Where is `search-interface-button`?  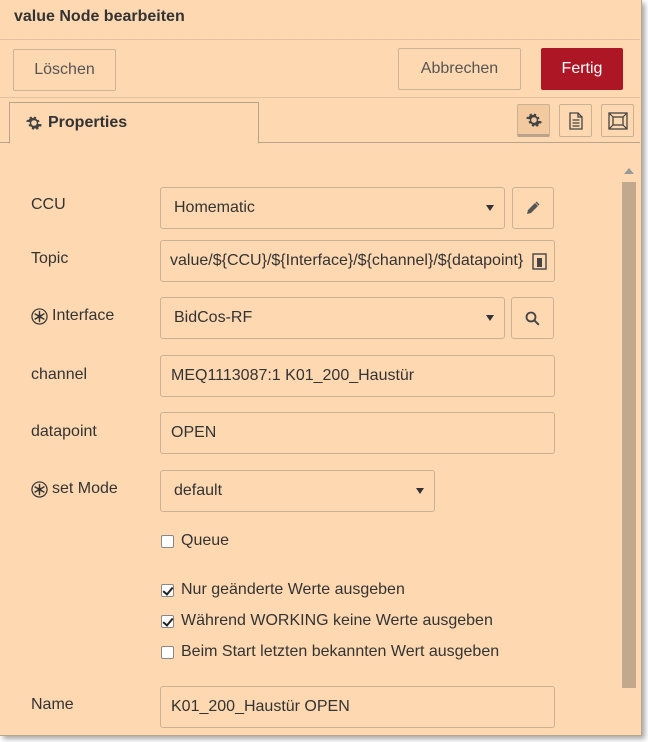 search-interface-button is located at coordinates (532, 318).